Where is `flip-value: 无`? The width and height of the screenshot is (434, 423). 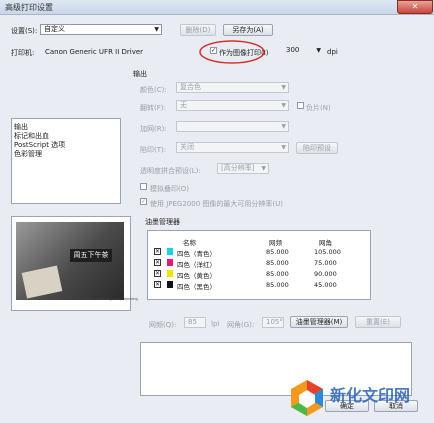 flip-value: 无 is located at coordinates (183, 105).